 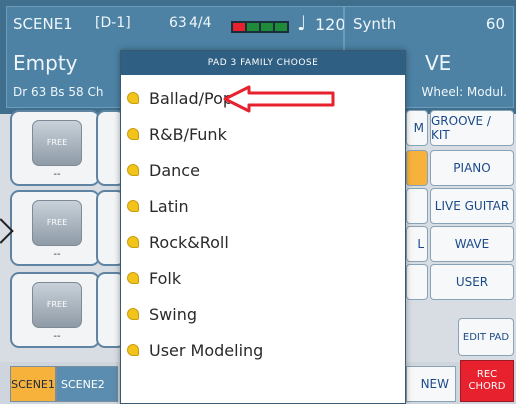 What do you see at coordinates (417, 128) in the screenshot?
I see `mid-button-1: M` at bounding box center [417, 128].